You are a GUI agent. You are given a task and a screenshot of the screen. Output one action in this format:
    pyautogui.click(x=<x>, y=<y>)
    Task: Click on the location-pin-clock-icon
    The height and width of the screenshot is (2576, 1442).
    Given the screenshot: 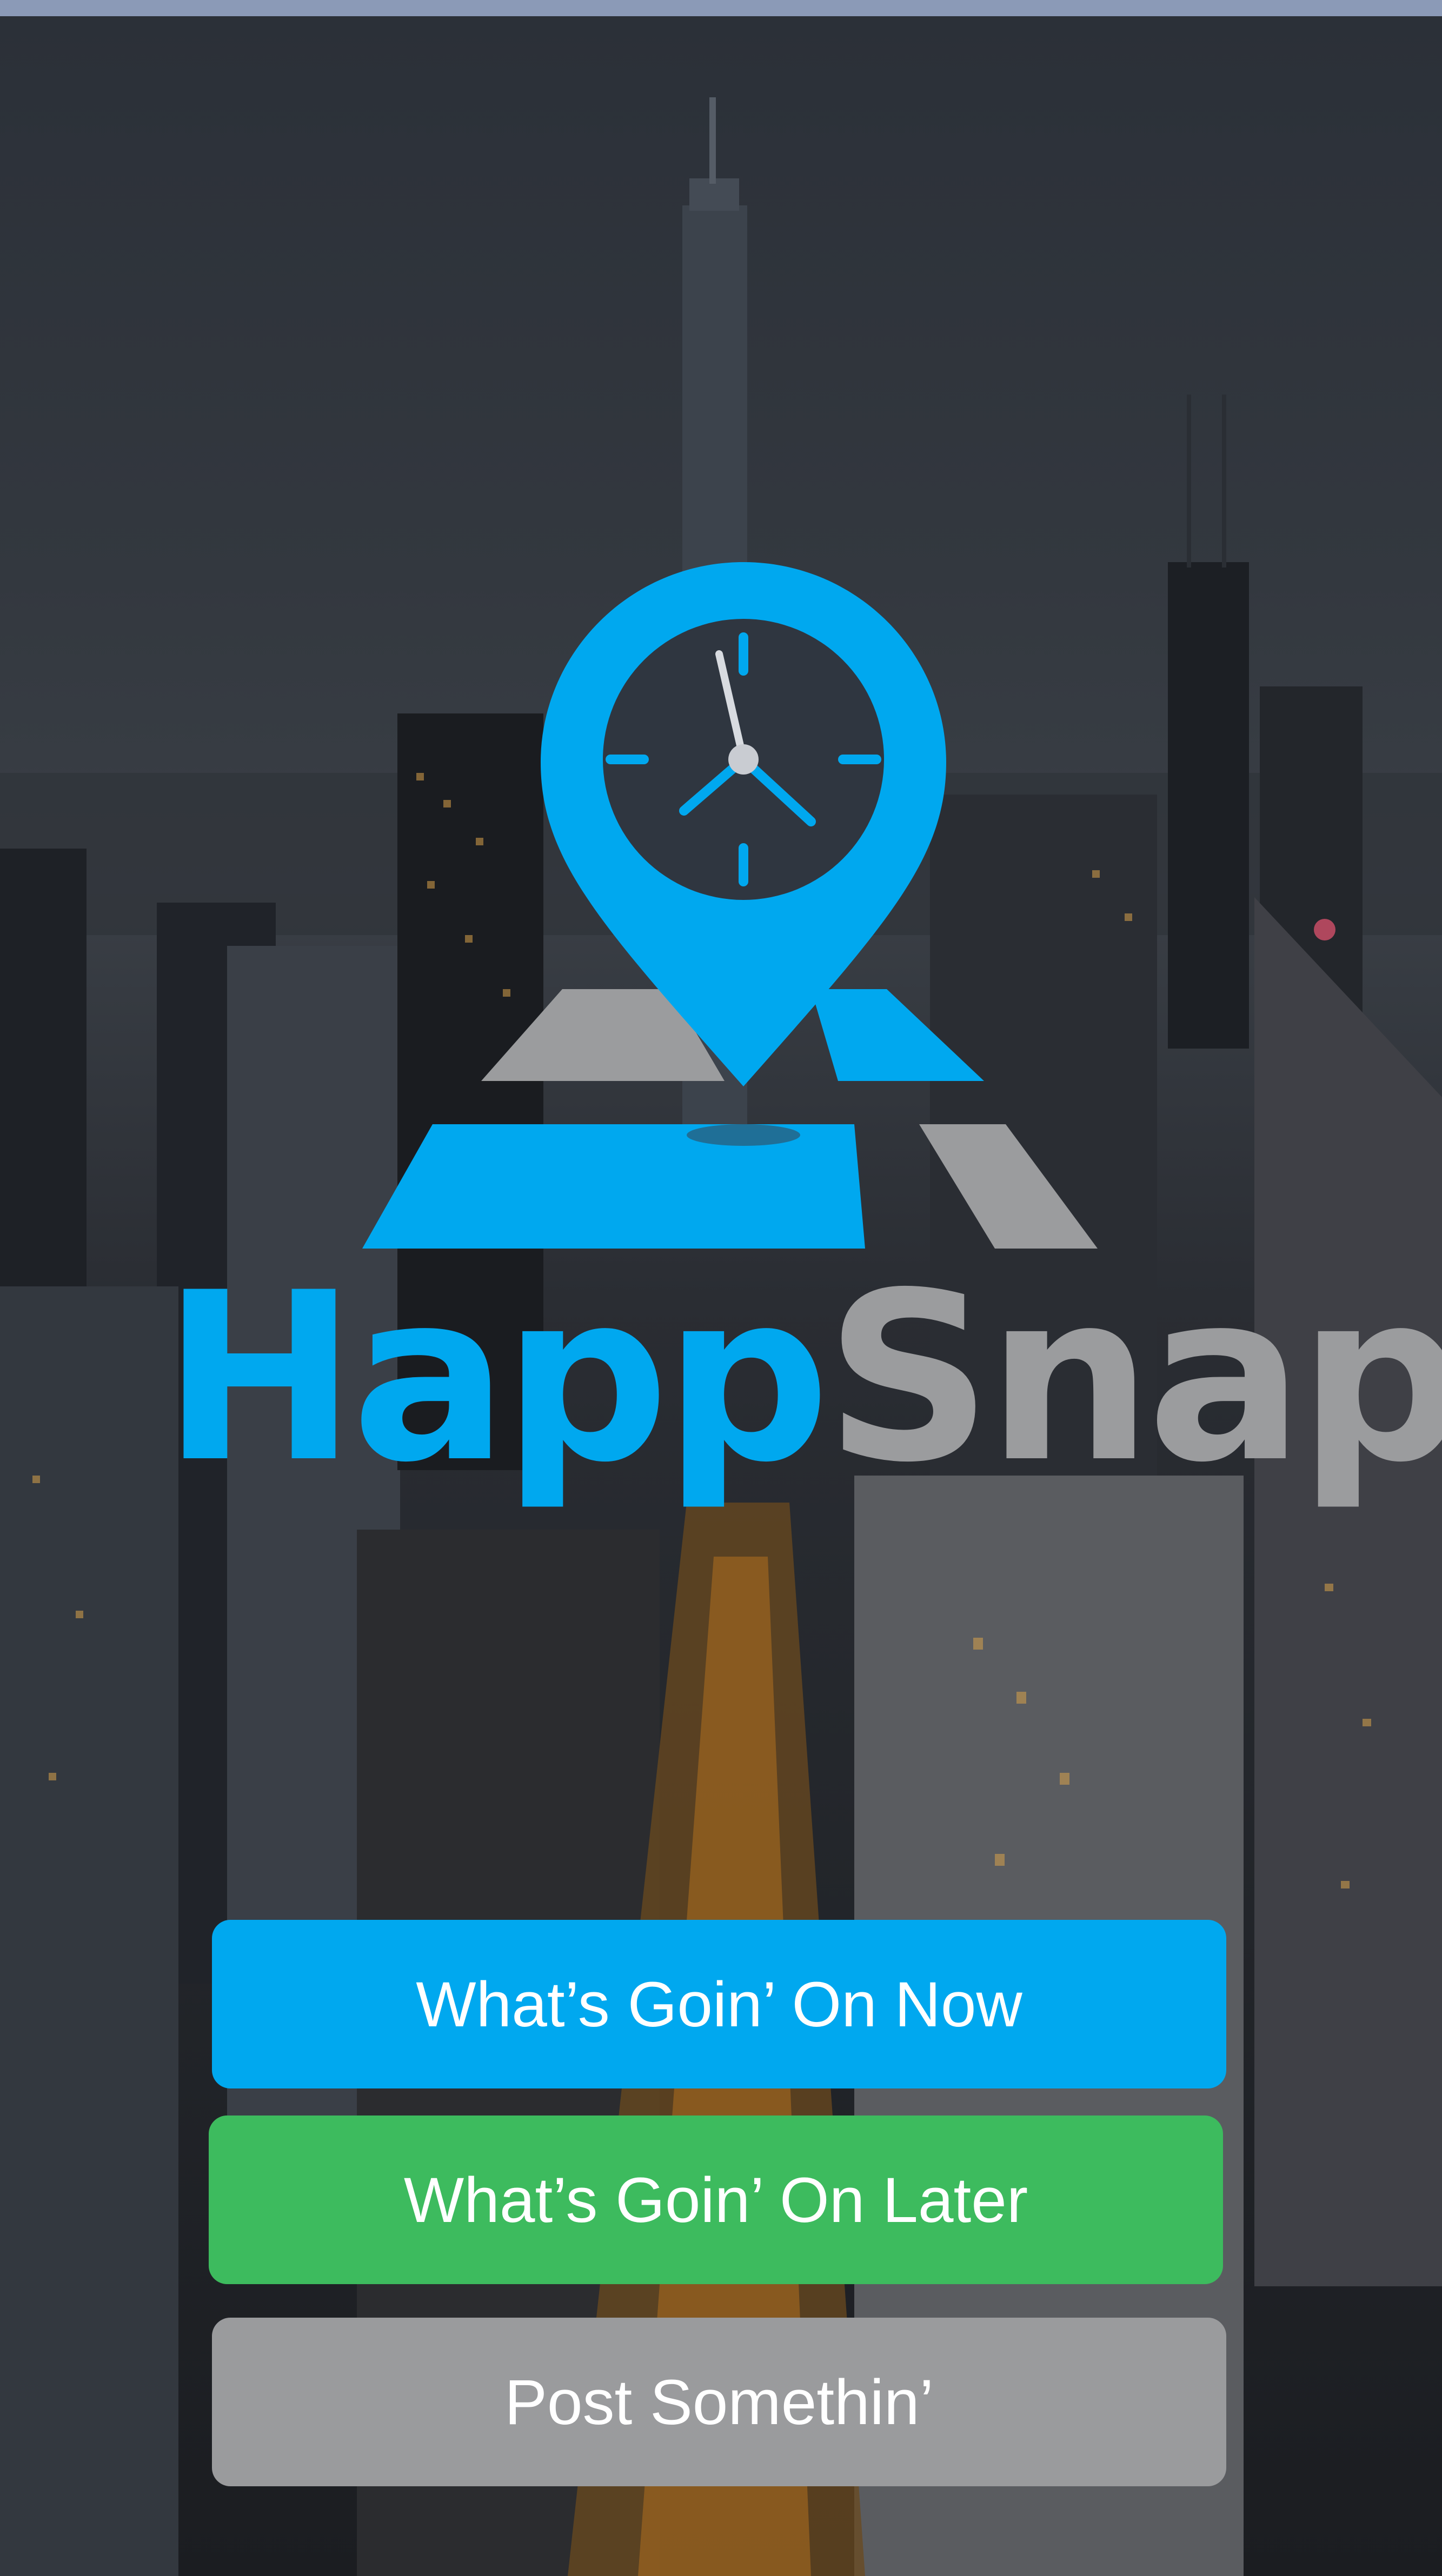 What is the action you would take?
    pyautogui.click(x=730, y=905)
    